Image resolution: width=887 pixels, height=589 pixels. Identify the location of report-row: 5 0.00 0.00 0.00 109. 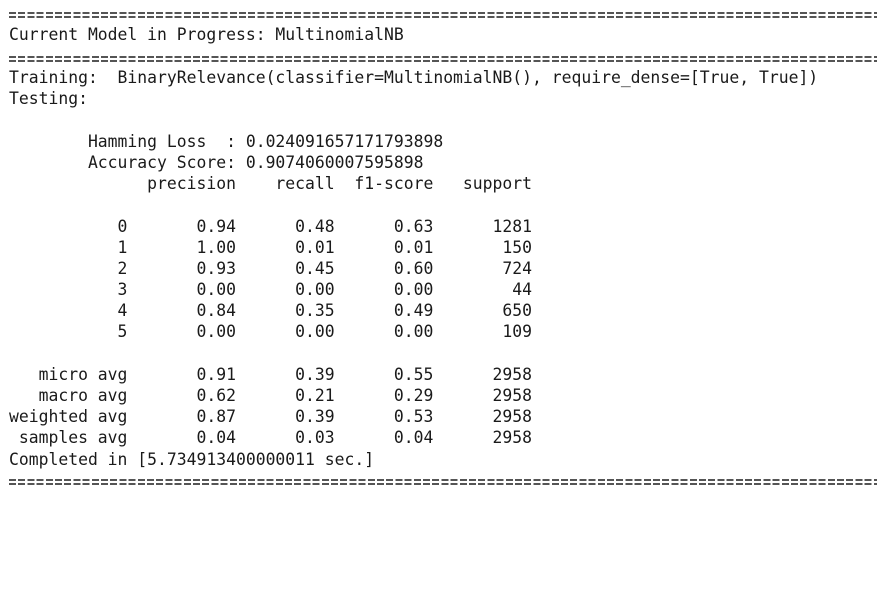
(271, 331).